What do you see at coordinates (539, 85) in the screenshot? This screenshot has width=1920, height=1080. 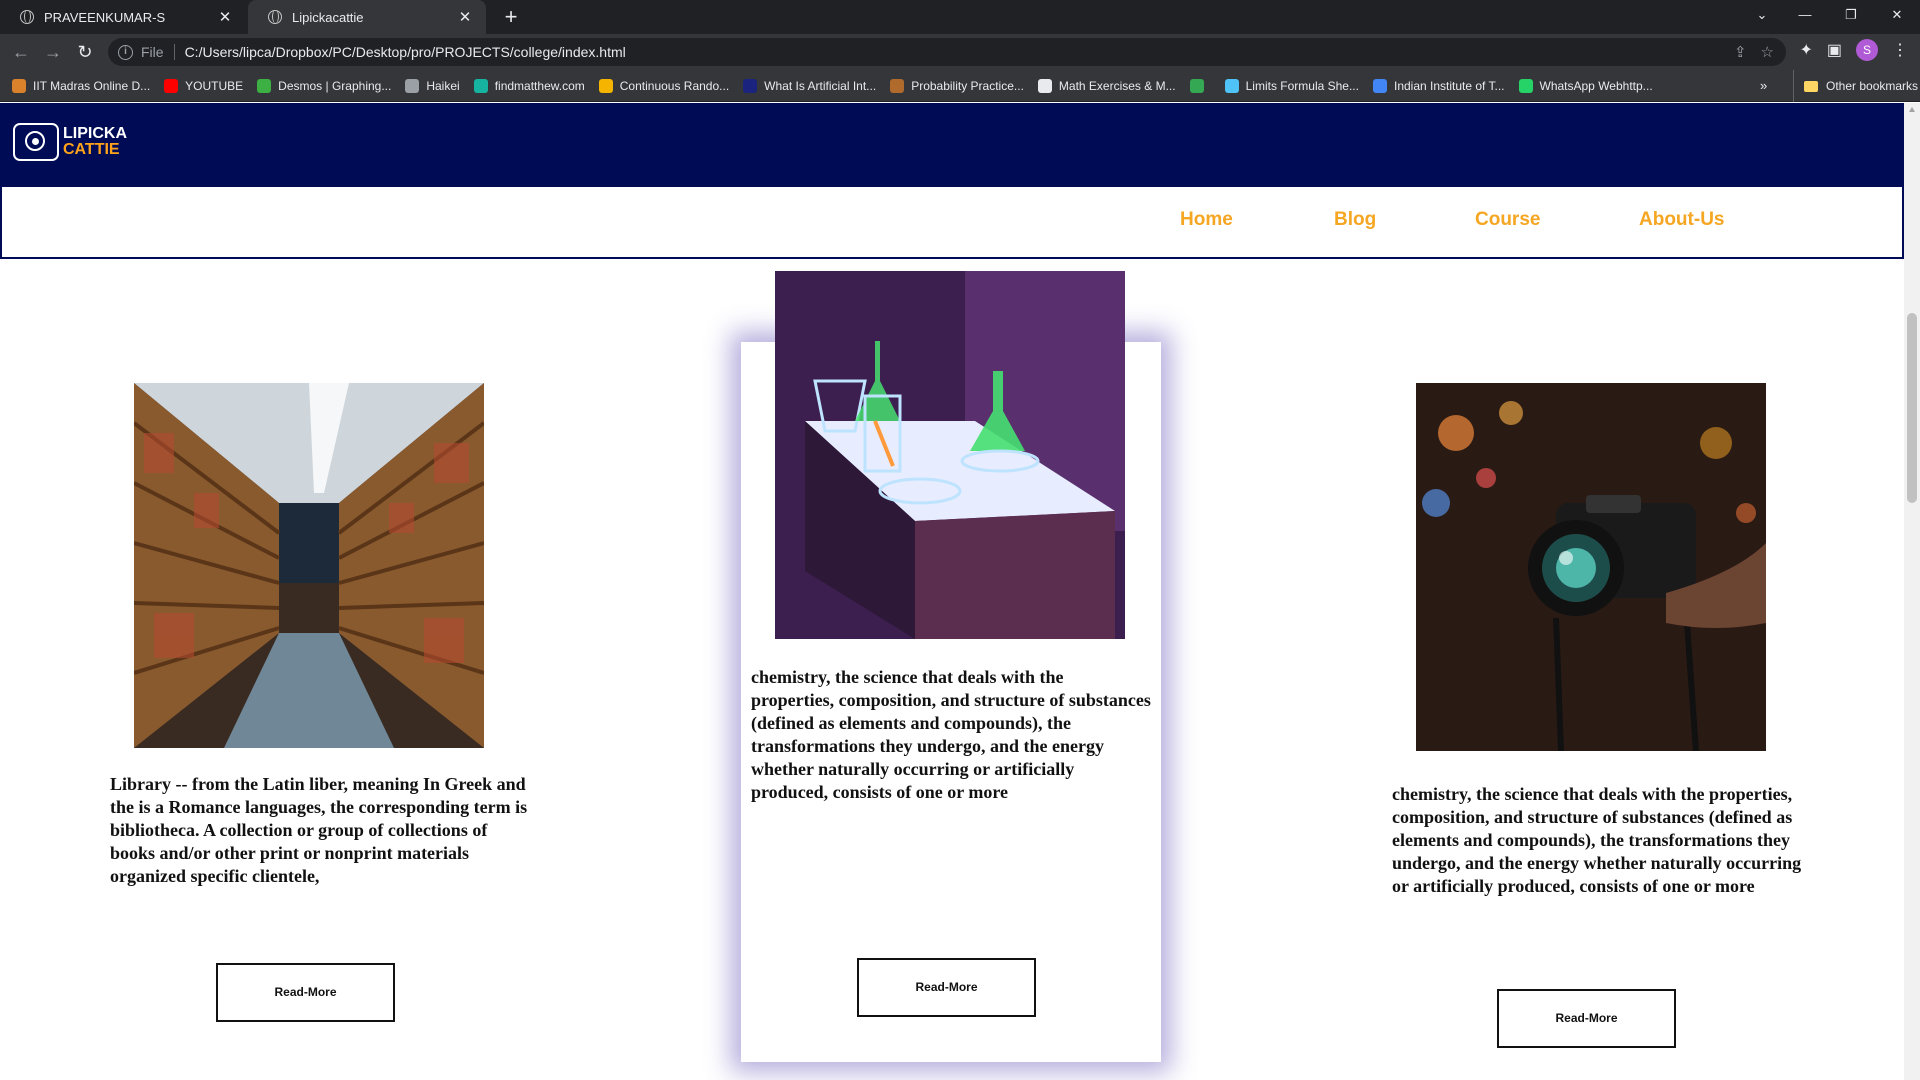 I see `bookmark-label: findmatthew.com` at bounding box center [539, 85].